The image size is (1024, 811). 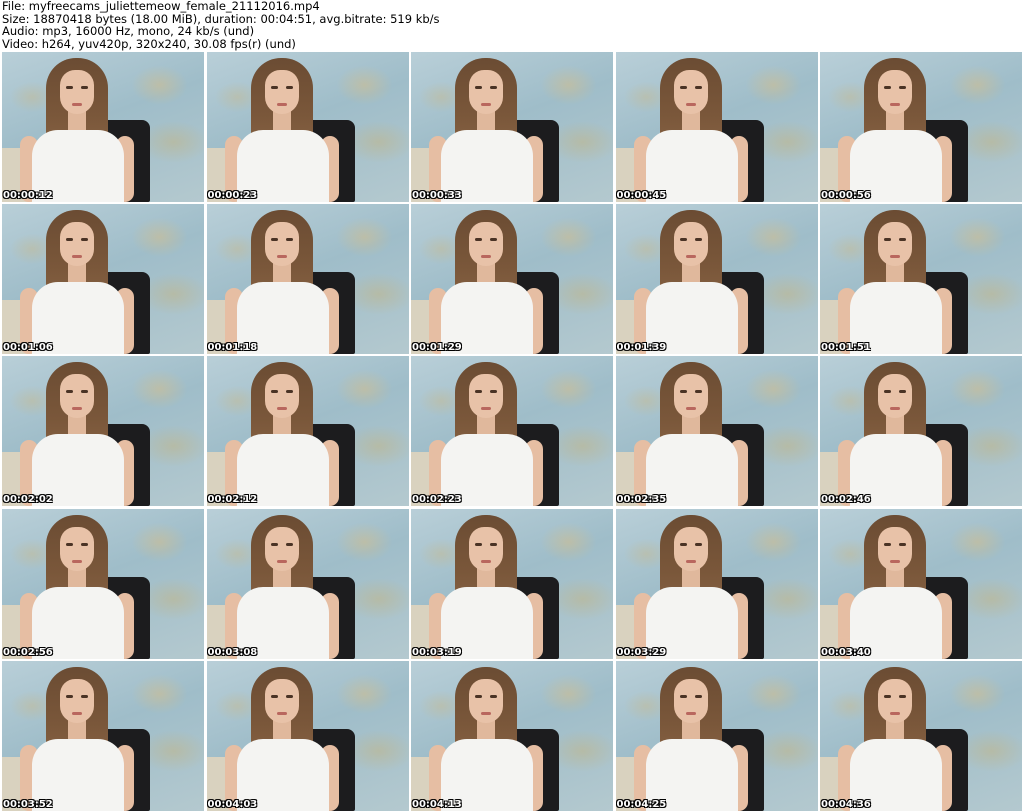 What do you see at coordinates (307, 735) in the screenshot?
I see `video-frame-thumbnail: 00:04:03` at bounding box center [307, 735].